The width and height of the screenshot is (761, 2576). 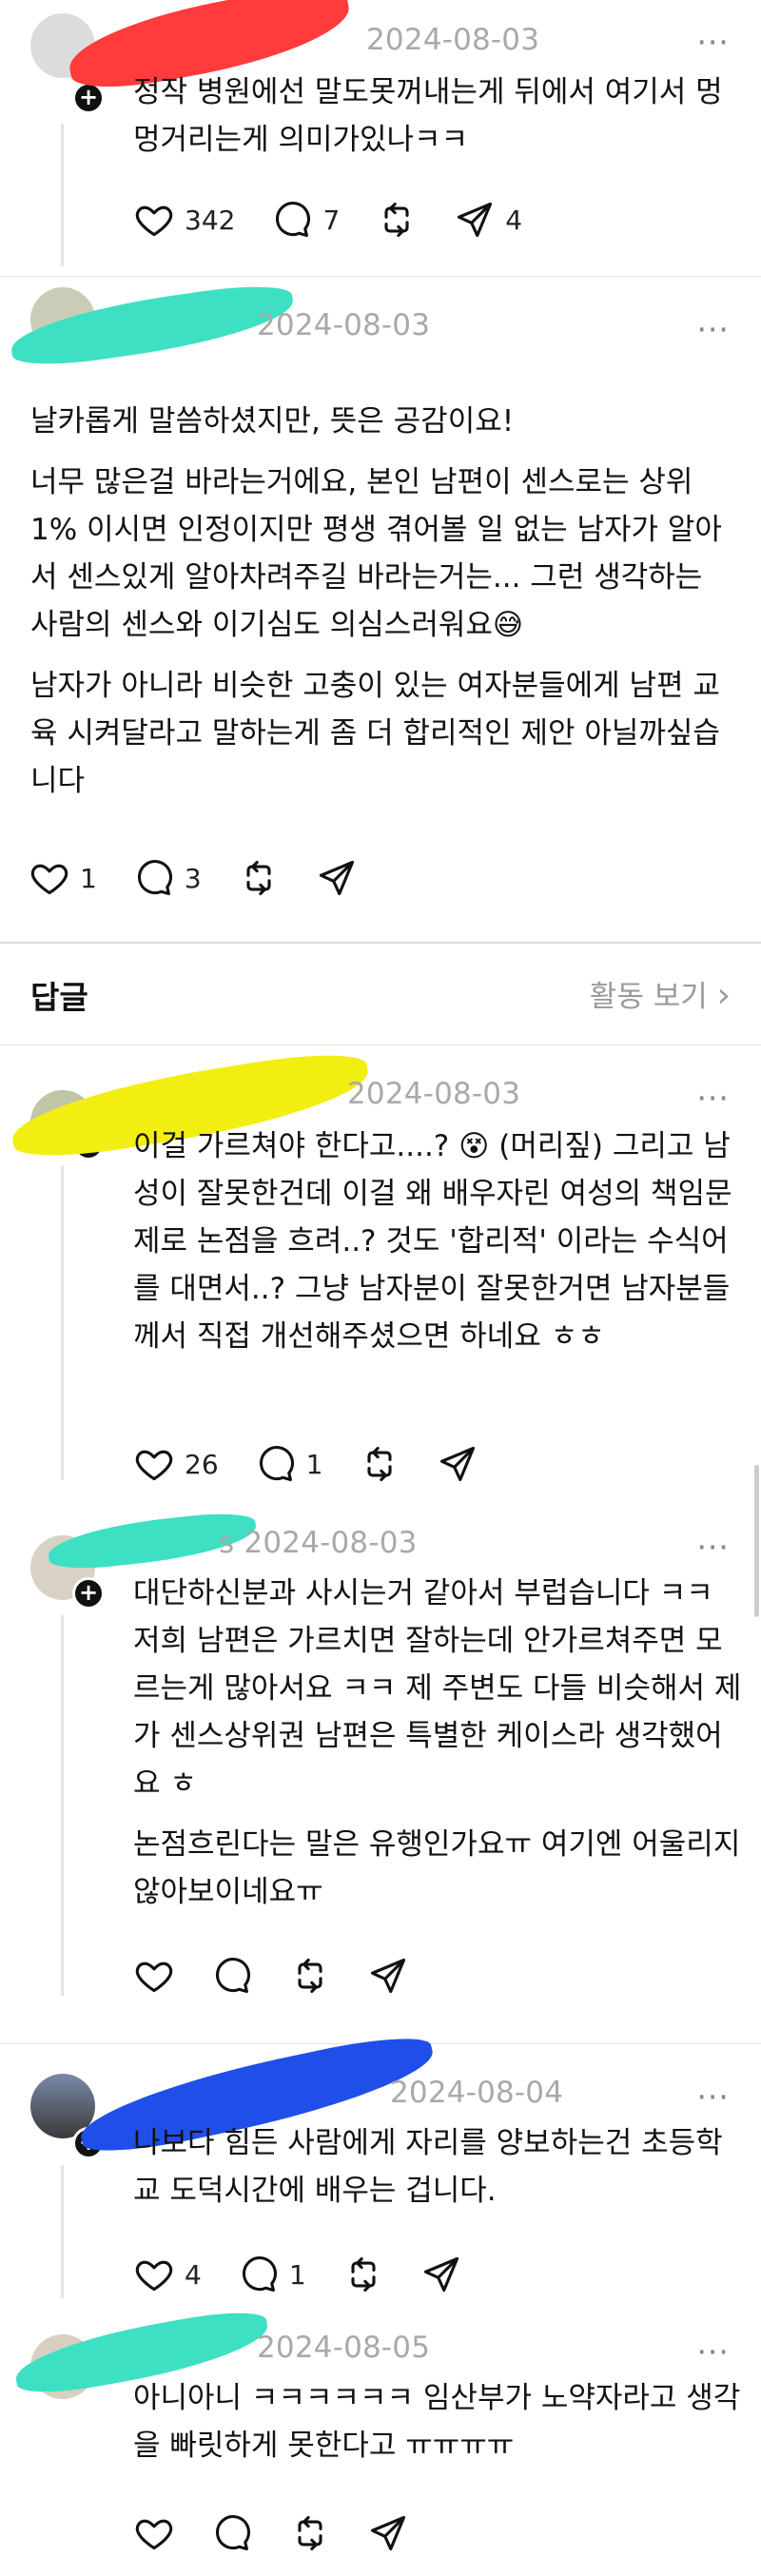 What do you see at coordinates (176, 1464) in the screenshot?
I see `like-button: 26` at bounding box center [176, 1464].